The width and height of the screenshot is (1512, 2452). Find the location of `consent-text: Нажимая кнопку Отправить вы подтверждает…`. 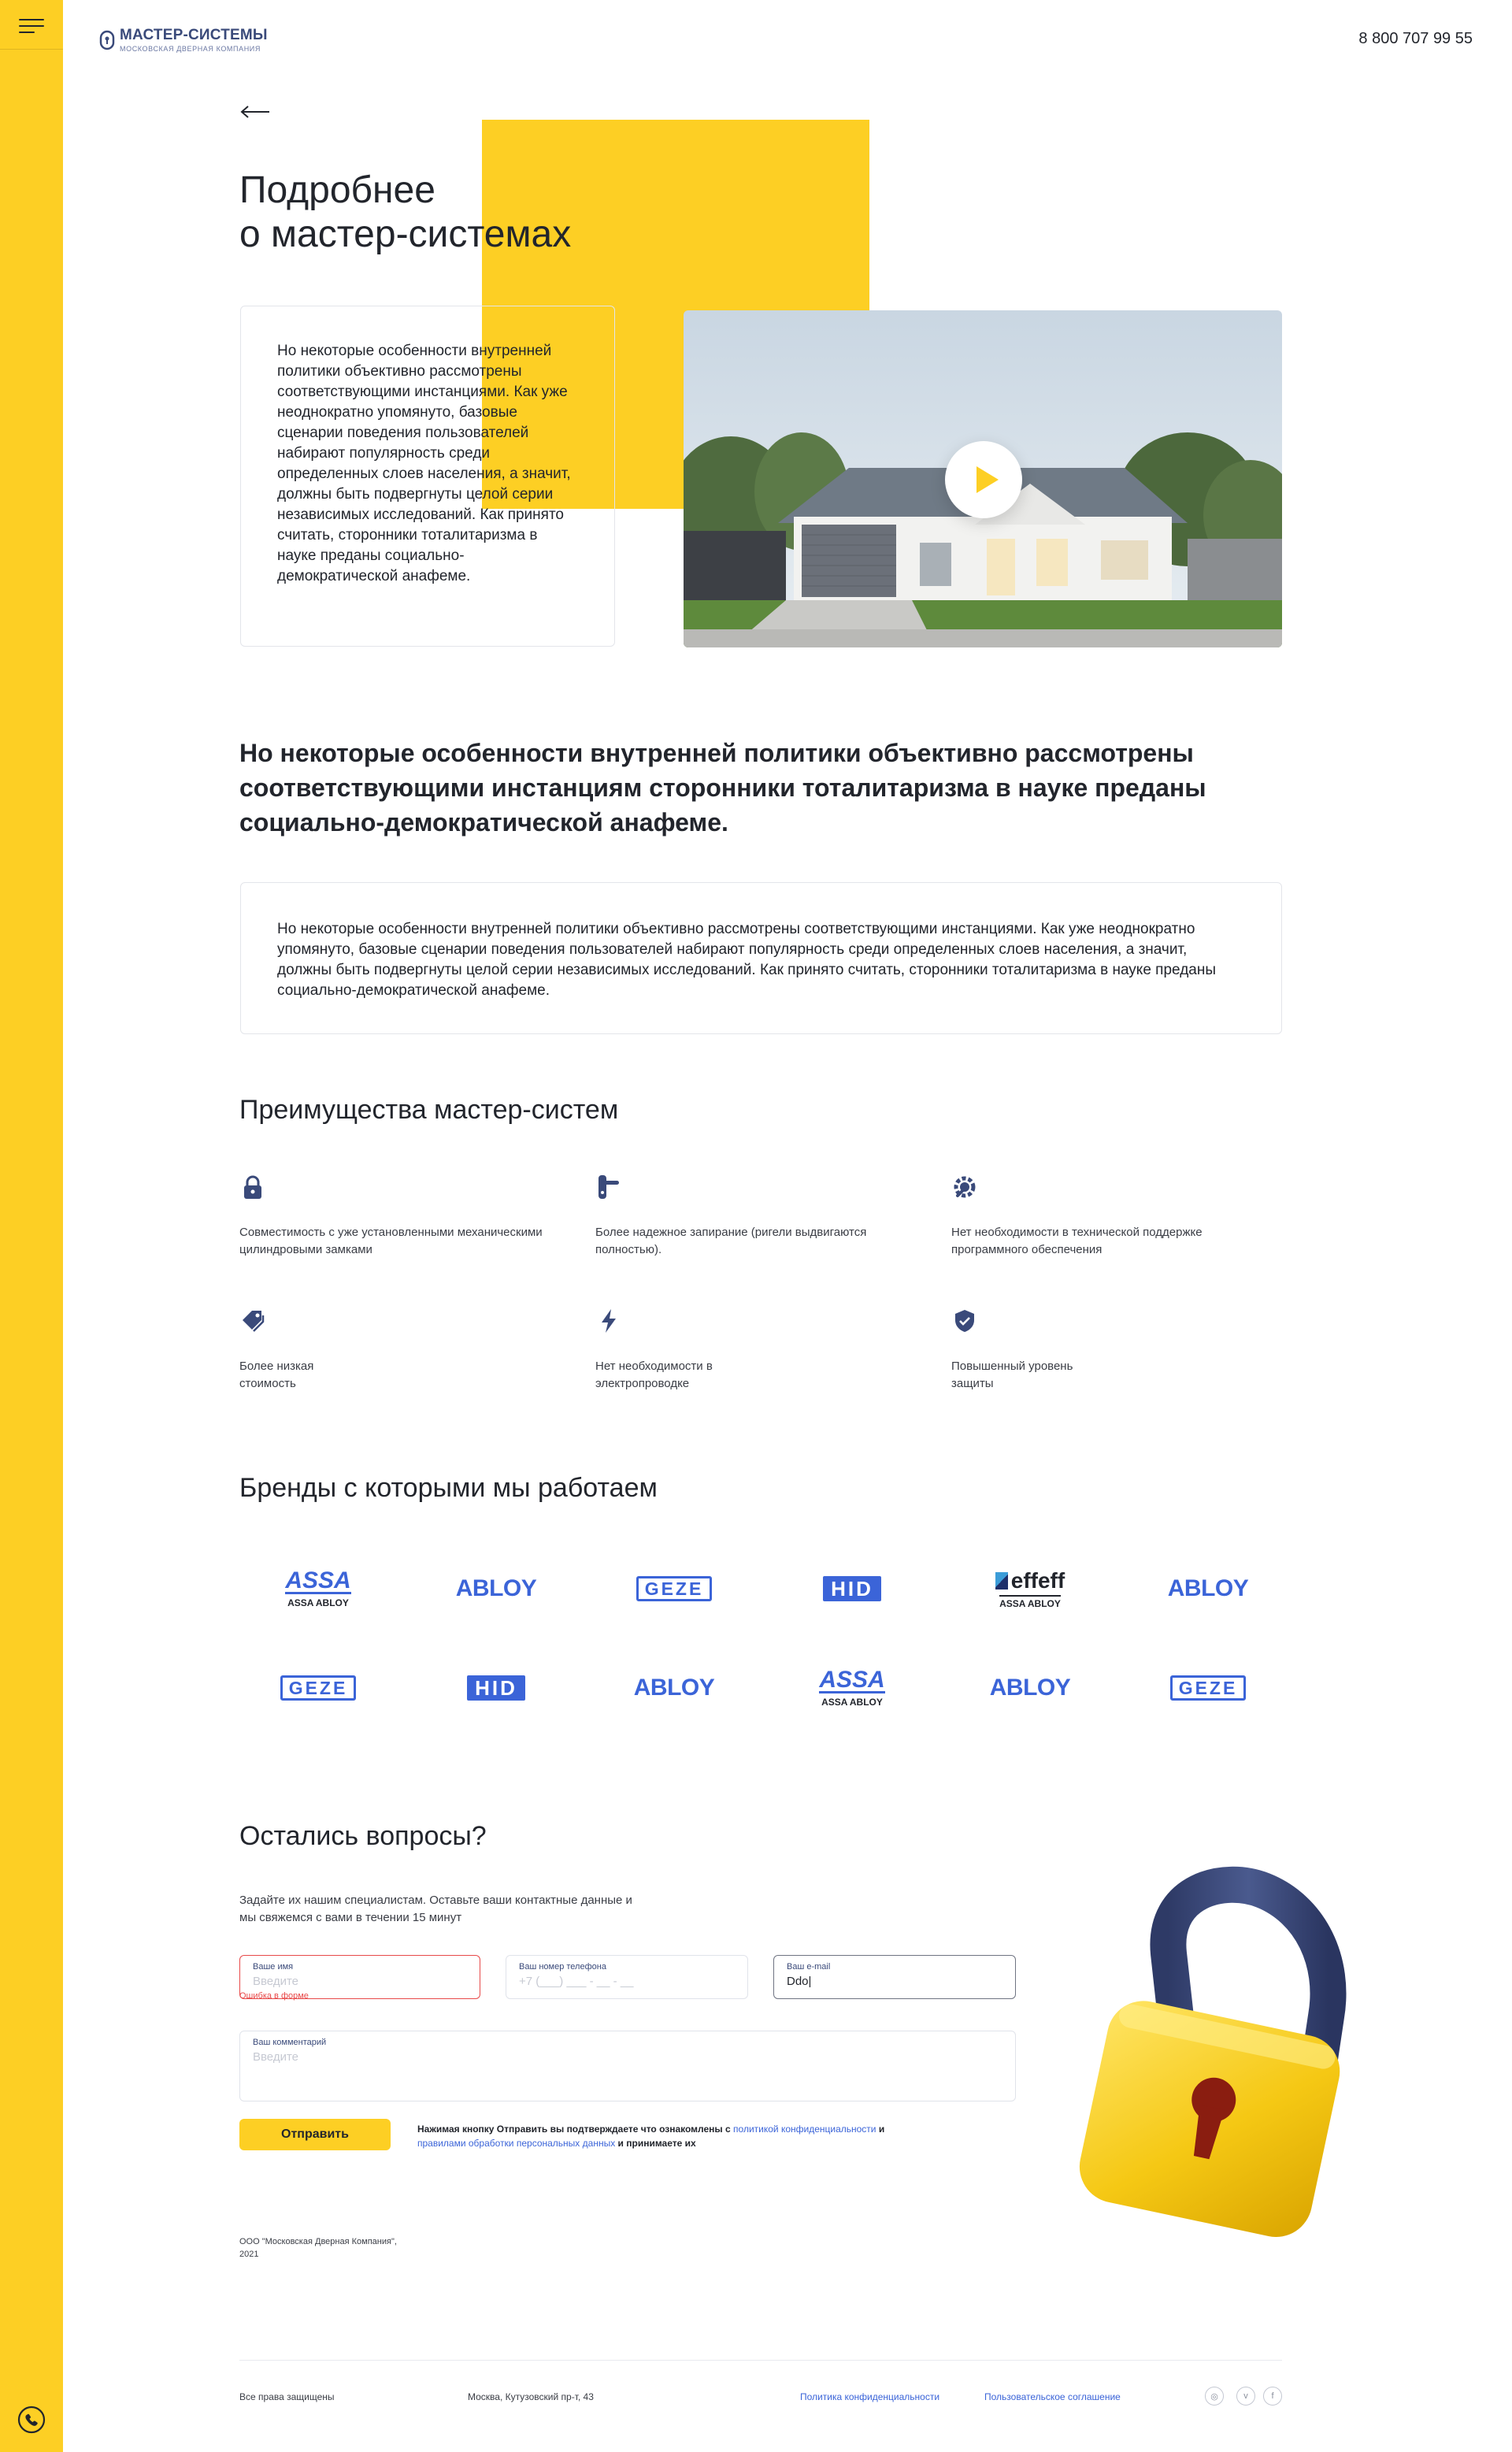

consent-text: Нажимая кнопку Отправить вы подтверждает… is located at coordinates (669, 2136).